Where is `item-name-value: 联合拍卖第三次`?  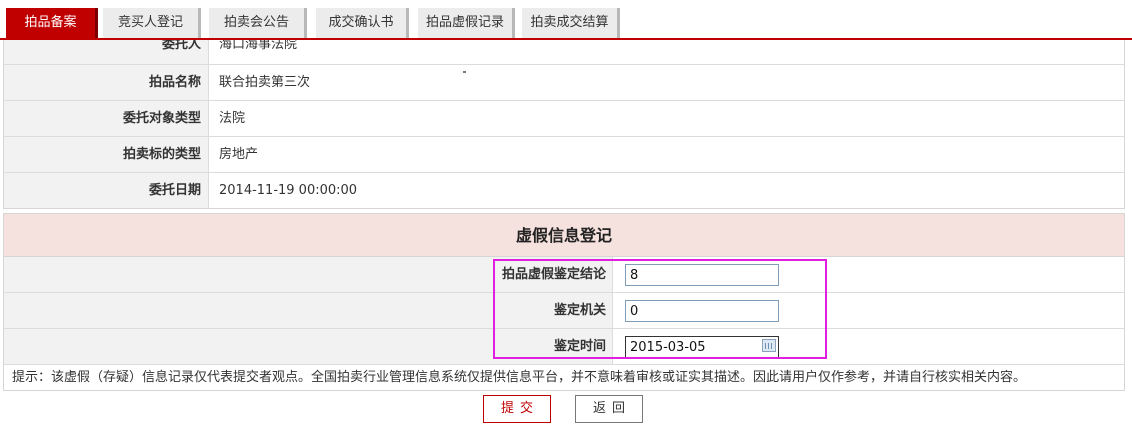 item-name-value: 联合拍卖第三次 is located at coordinates (265, 82).